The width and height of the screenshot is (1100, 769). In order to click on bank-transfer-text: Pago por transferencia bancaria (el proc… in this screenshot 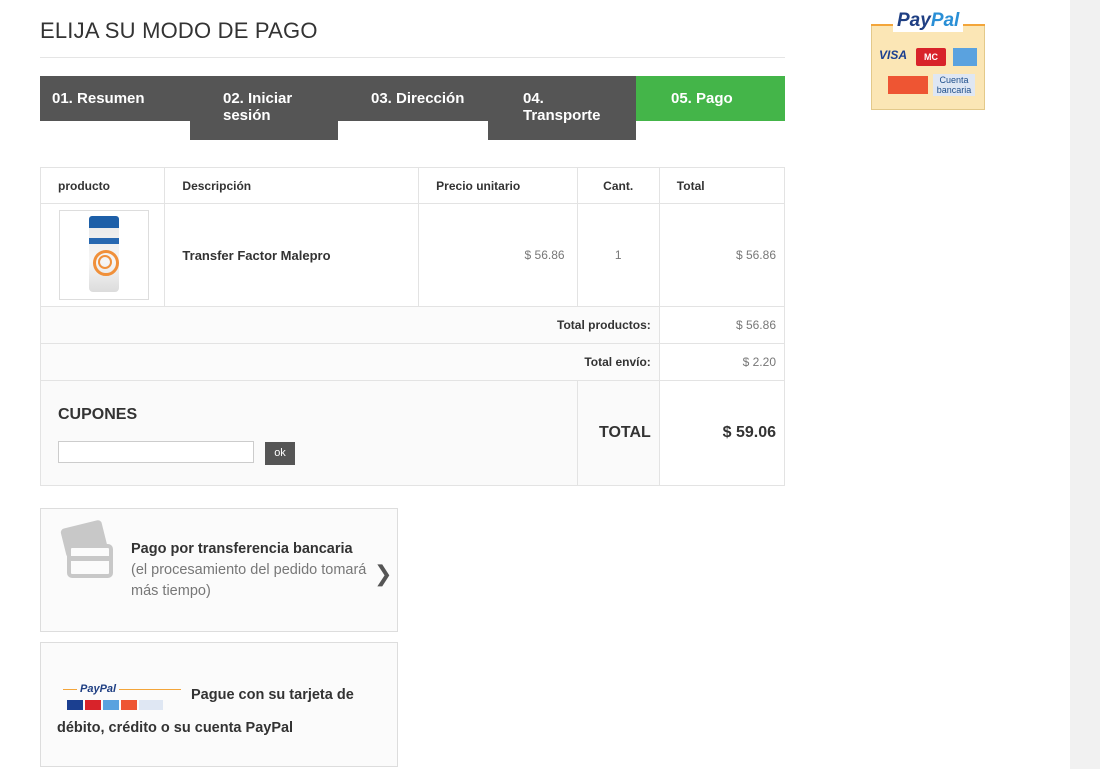, I will do `click(251, 570)`.